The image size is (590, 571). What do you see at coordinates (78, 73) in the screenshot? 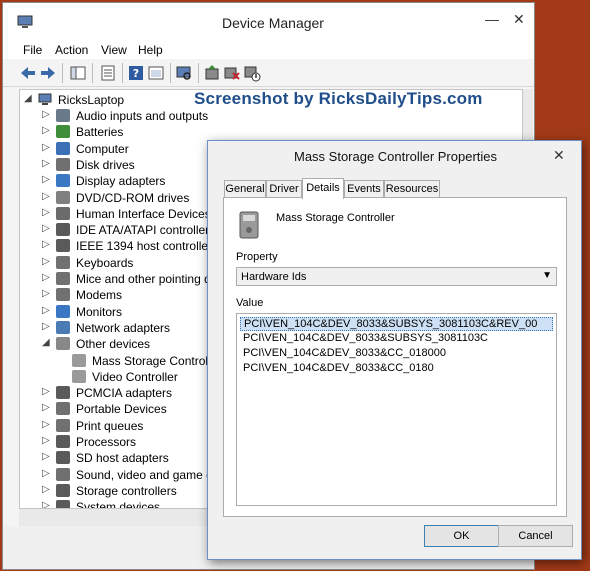
I see `show-hide-console-tree-icon` at bounding box center [78, 73].